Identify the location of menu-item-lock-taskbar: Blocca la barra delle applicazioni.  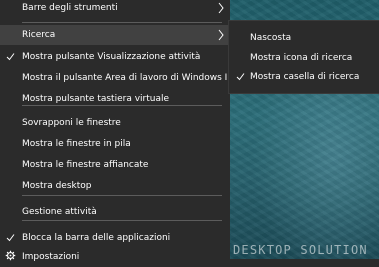
(115, 238).